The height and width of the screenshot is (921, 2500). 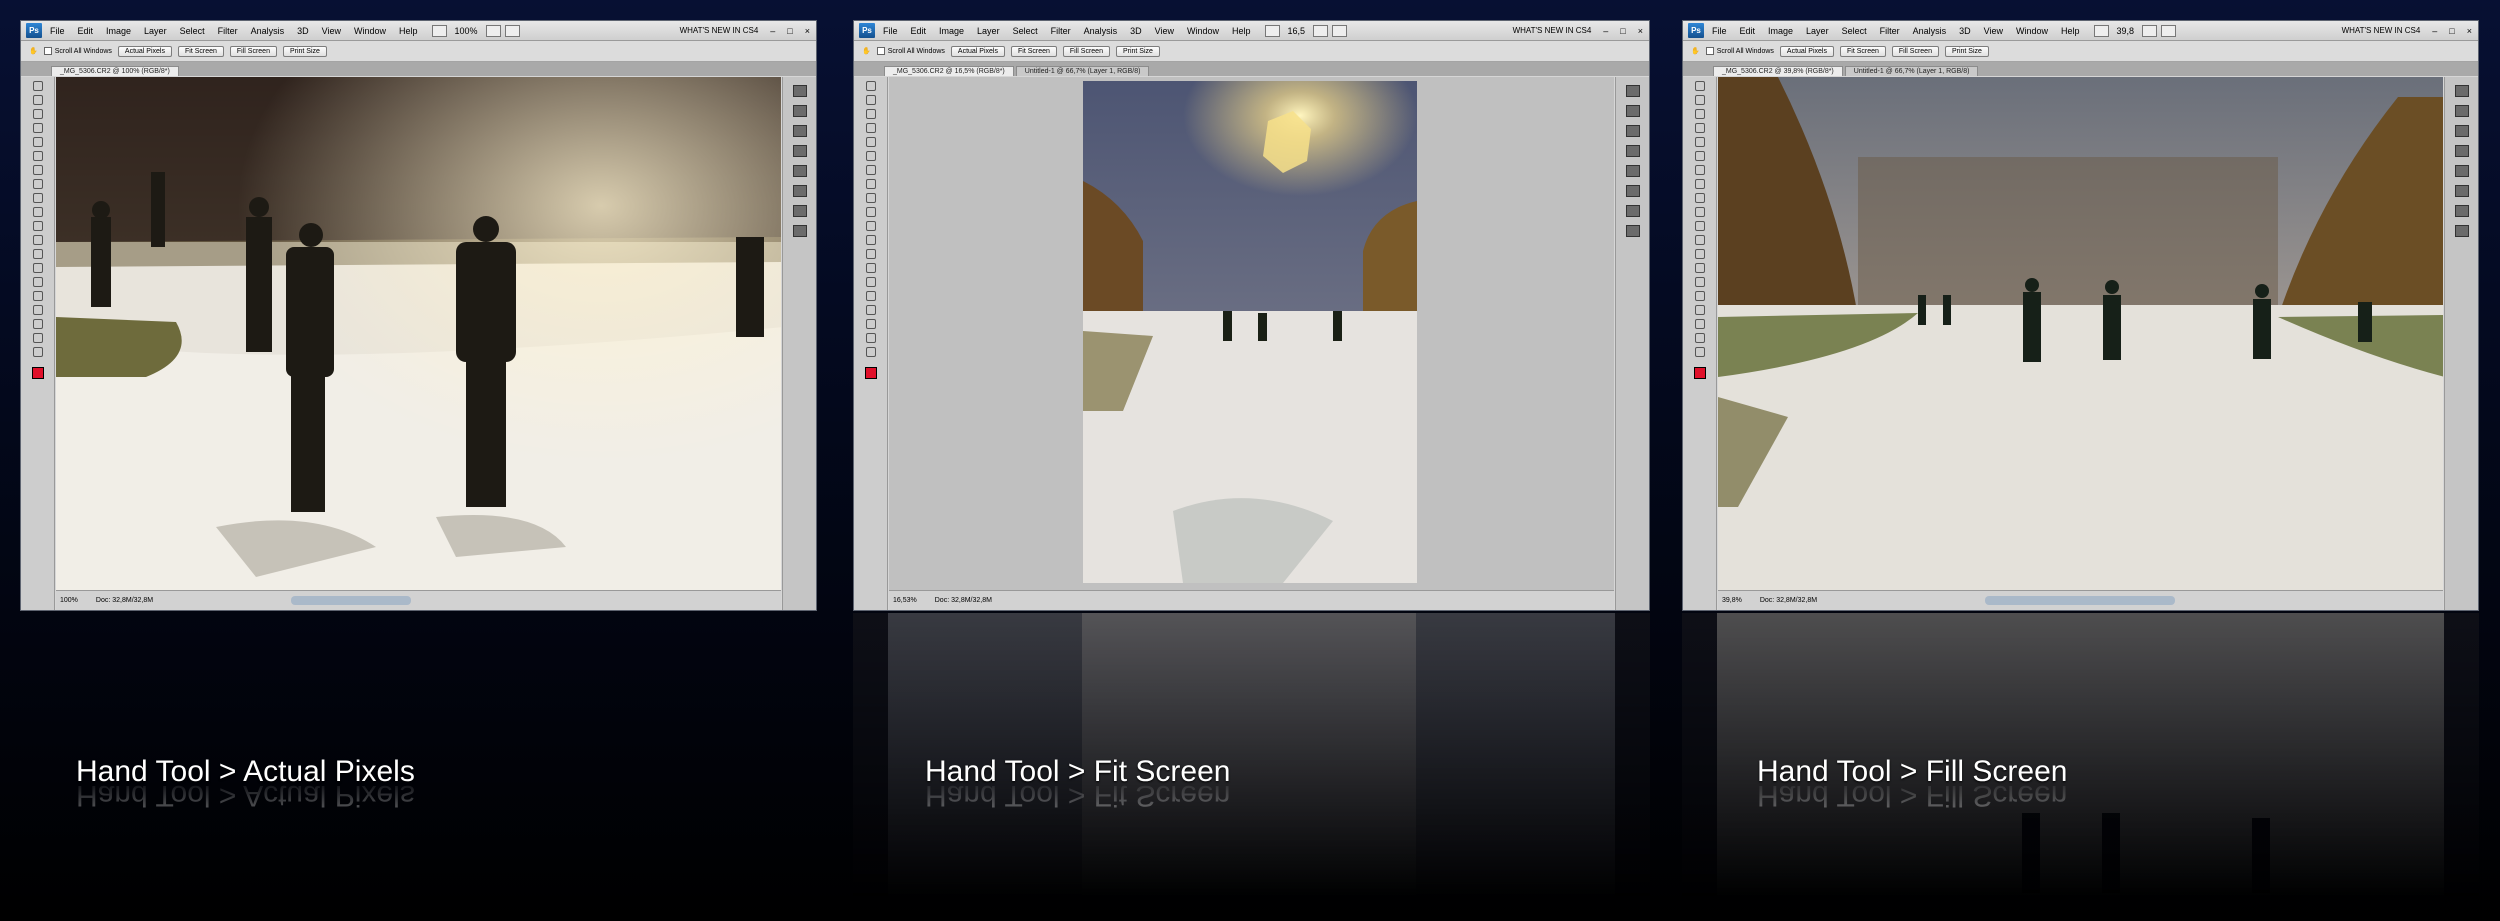 I want to click on stamp-tool-icon, so click(x=37, y=198).